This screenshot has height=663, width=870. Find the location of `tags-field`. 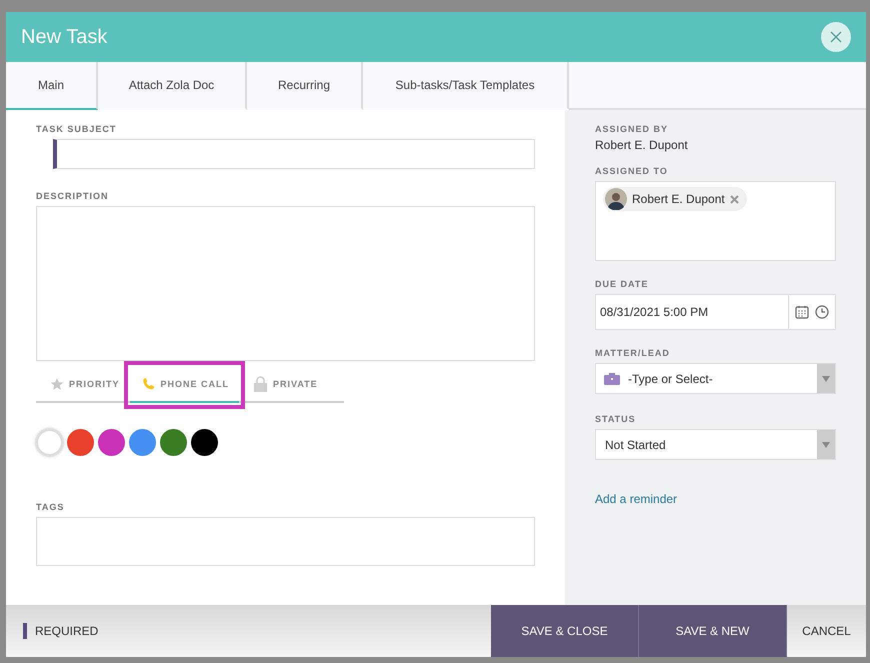

tags-field is located at coordinates (285, 541).